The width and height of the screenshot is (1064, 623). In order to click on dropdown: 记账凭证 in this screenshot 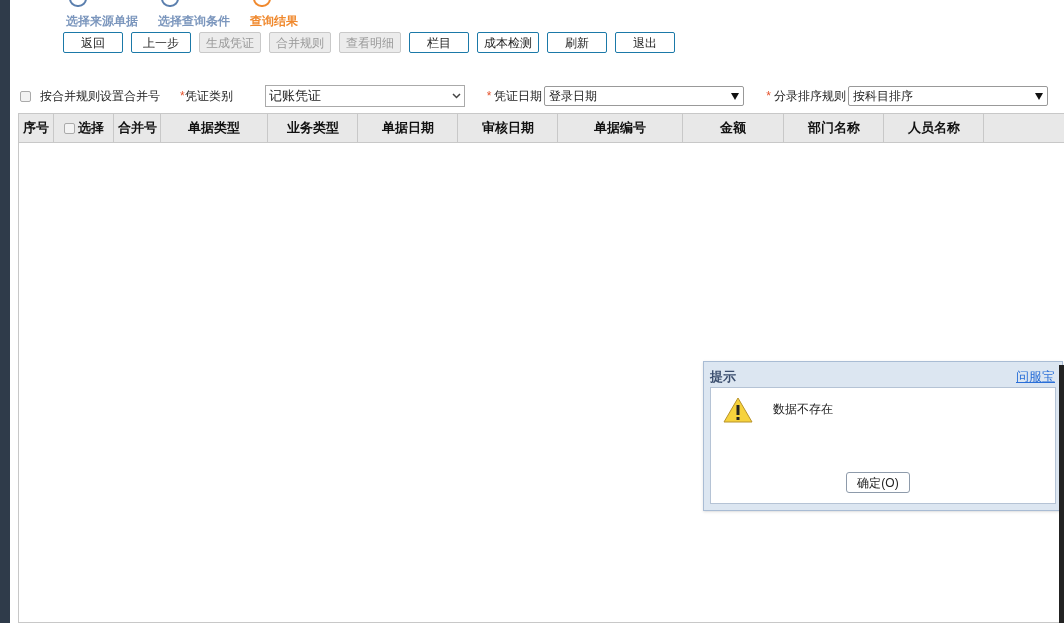, I will do `click(364, 96)`.